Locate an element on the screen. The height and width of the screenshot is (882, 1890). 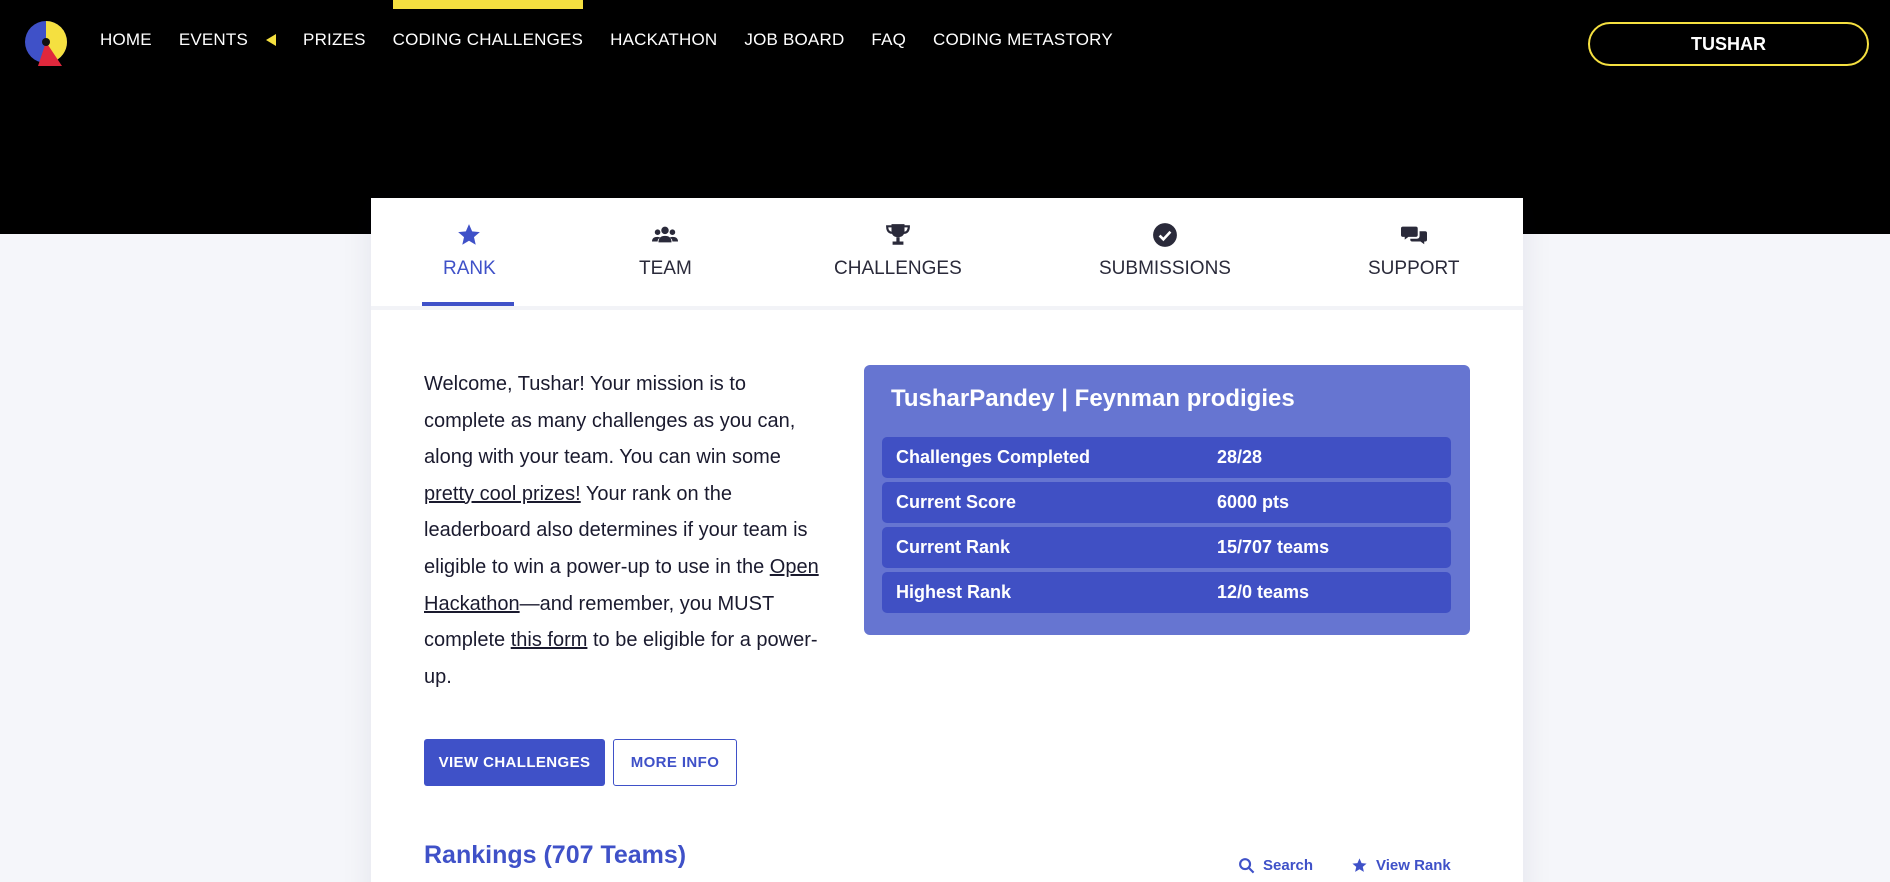
stat-value: 6000 pts is located at coordinates (1253, 502).